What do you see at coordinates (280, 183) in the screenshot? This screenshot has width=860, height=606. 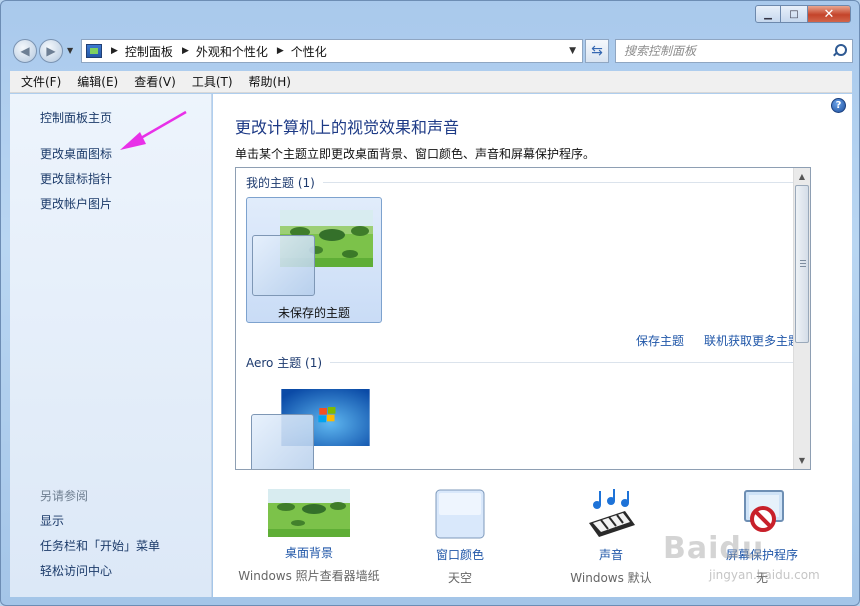 I see `my-themes-heading-label: 我的主题 (1)` at bounding box center [280, 183].